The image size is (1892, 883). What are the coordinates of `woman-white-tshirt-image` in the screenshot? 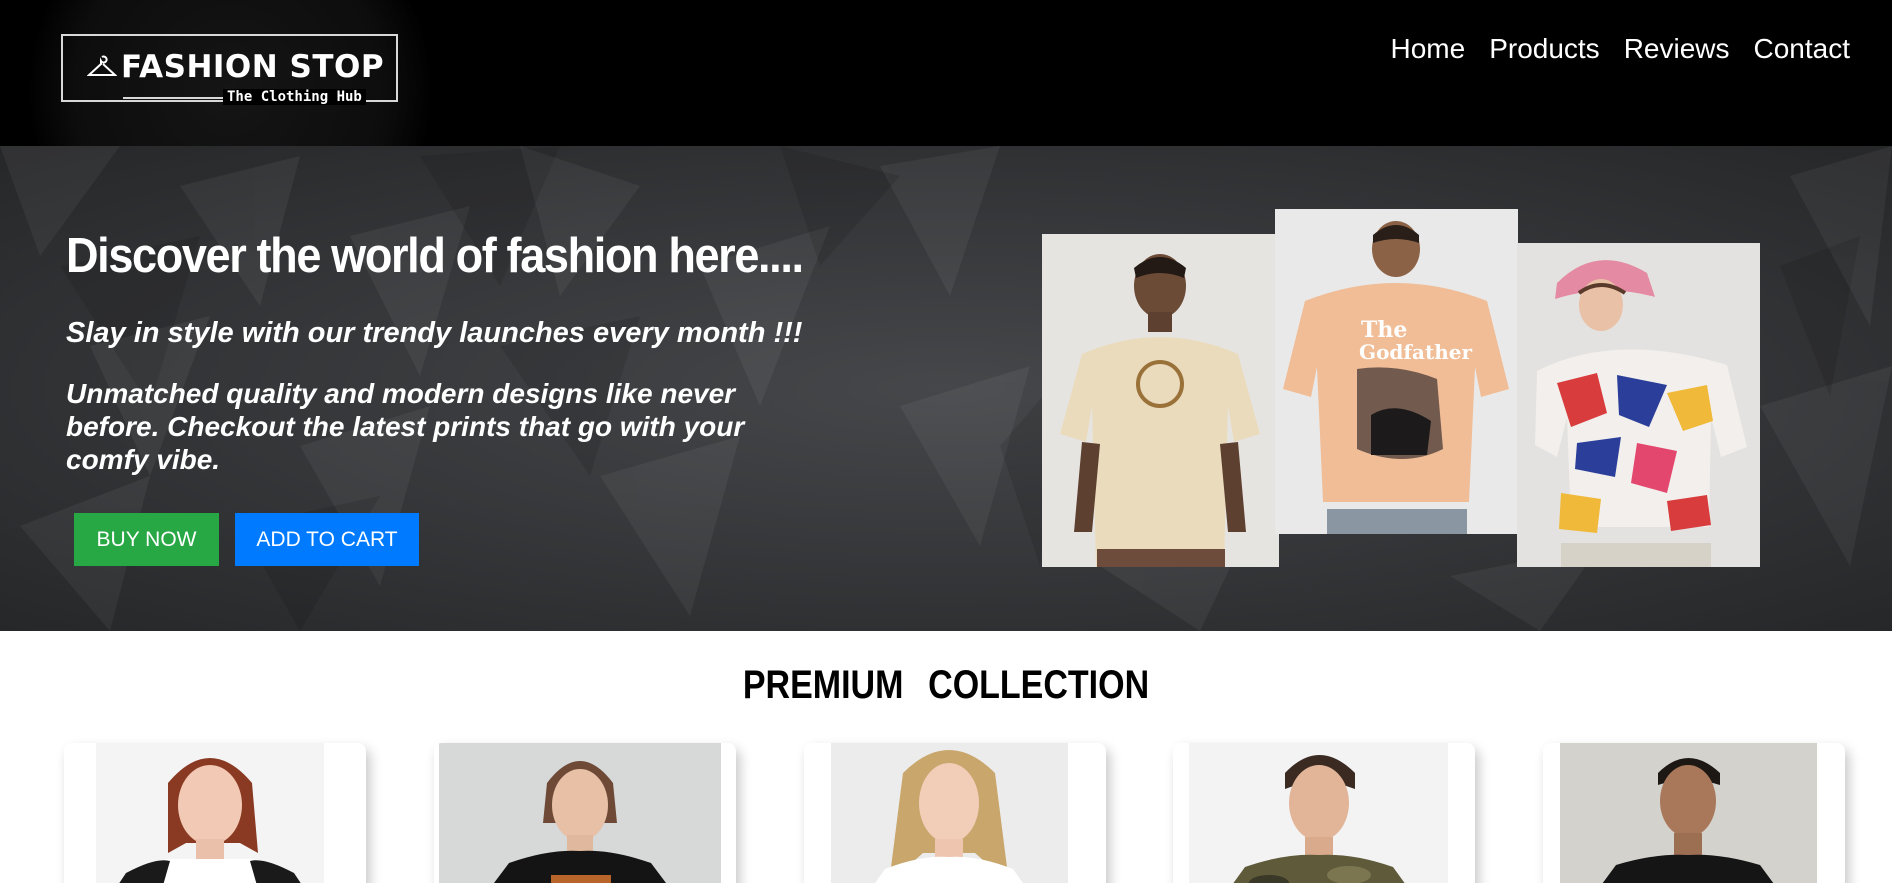 It's located at (949, 813).